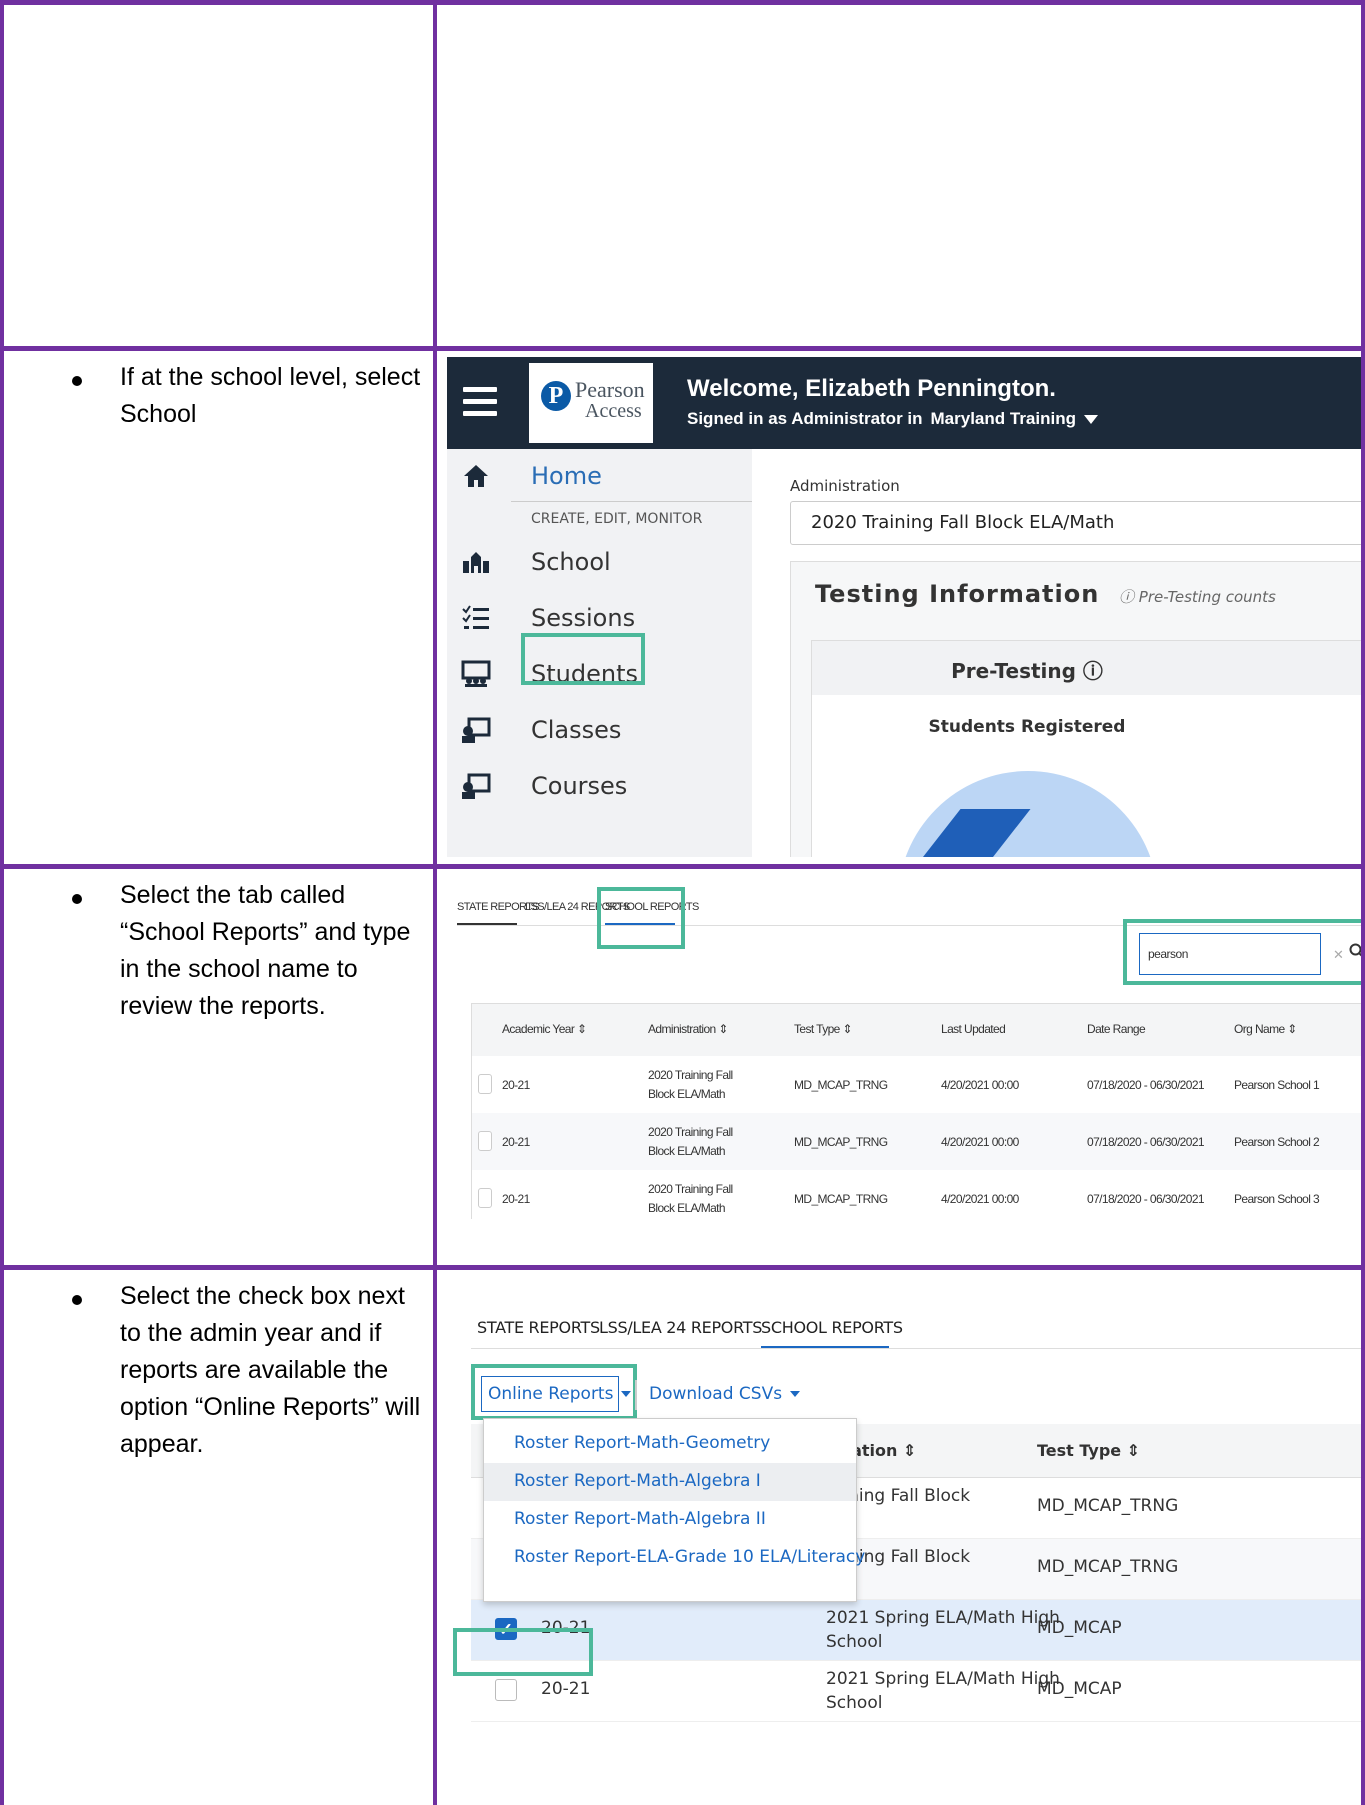  What do you see at coordinates (554, 1392) in the screenshot?
I see `online-reports-highlight-box` at bounding box center [554, 1392].